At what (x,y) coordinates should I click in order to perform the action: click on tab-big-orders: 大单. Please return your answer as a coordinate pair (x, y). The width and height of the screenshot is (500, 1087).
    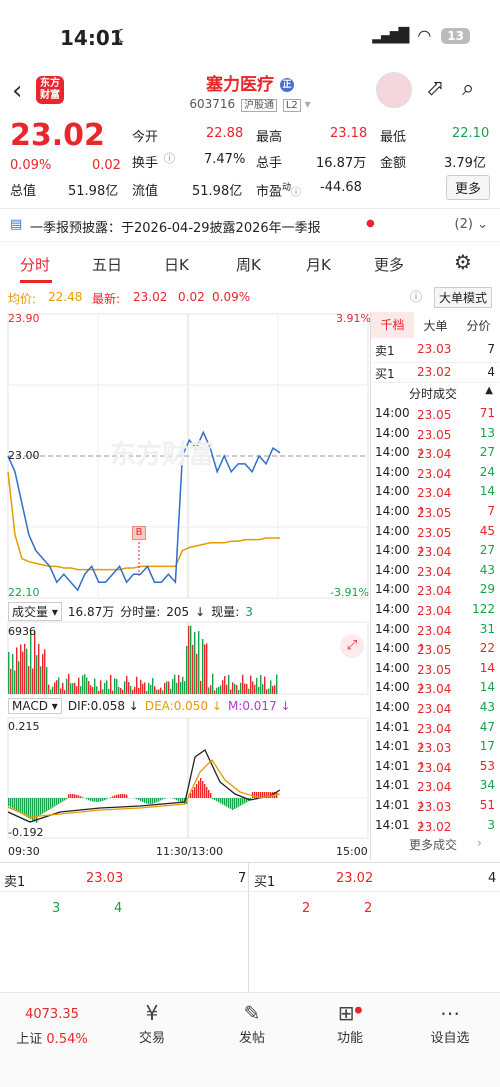
    Looking at the image, I should click on (435, 325).